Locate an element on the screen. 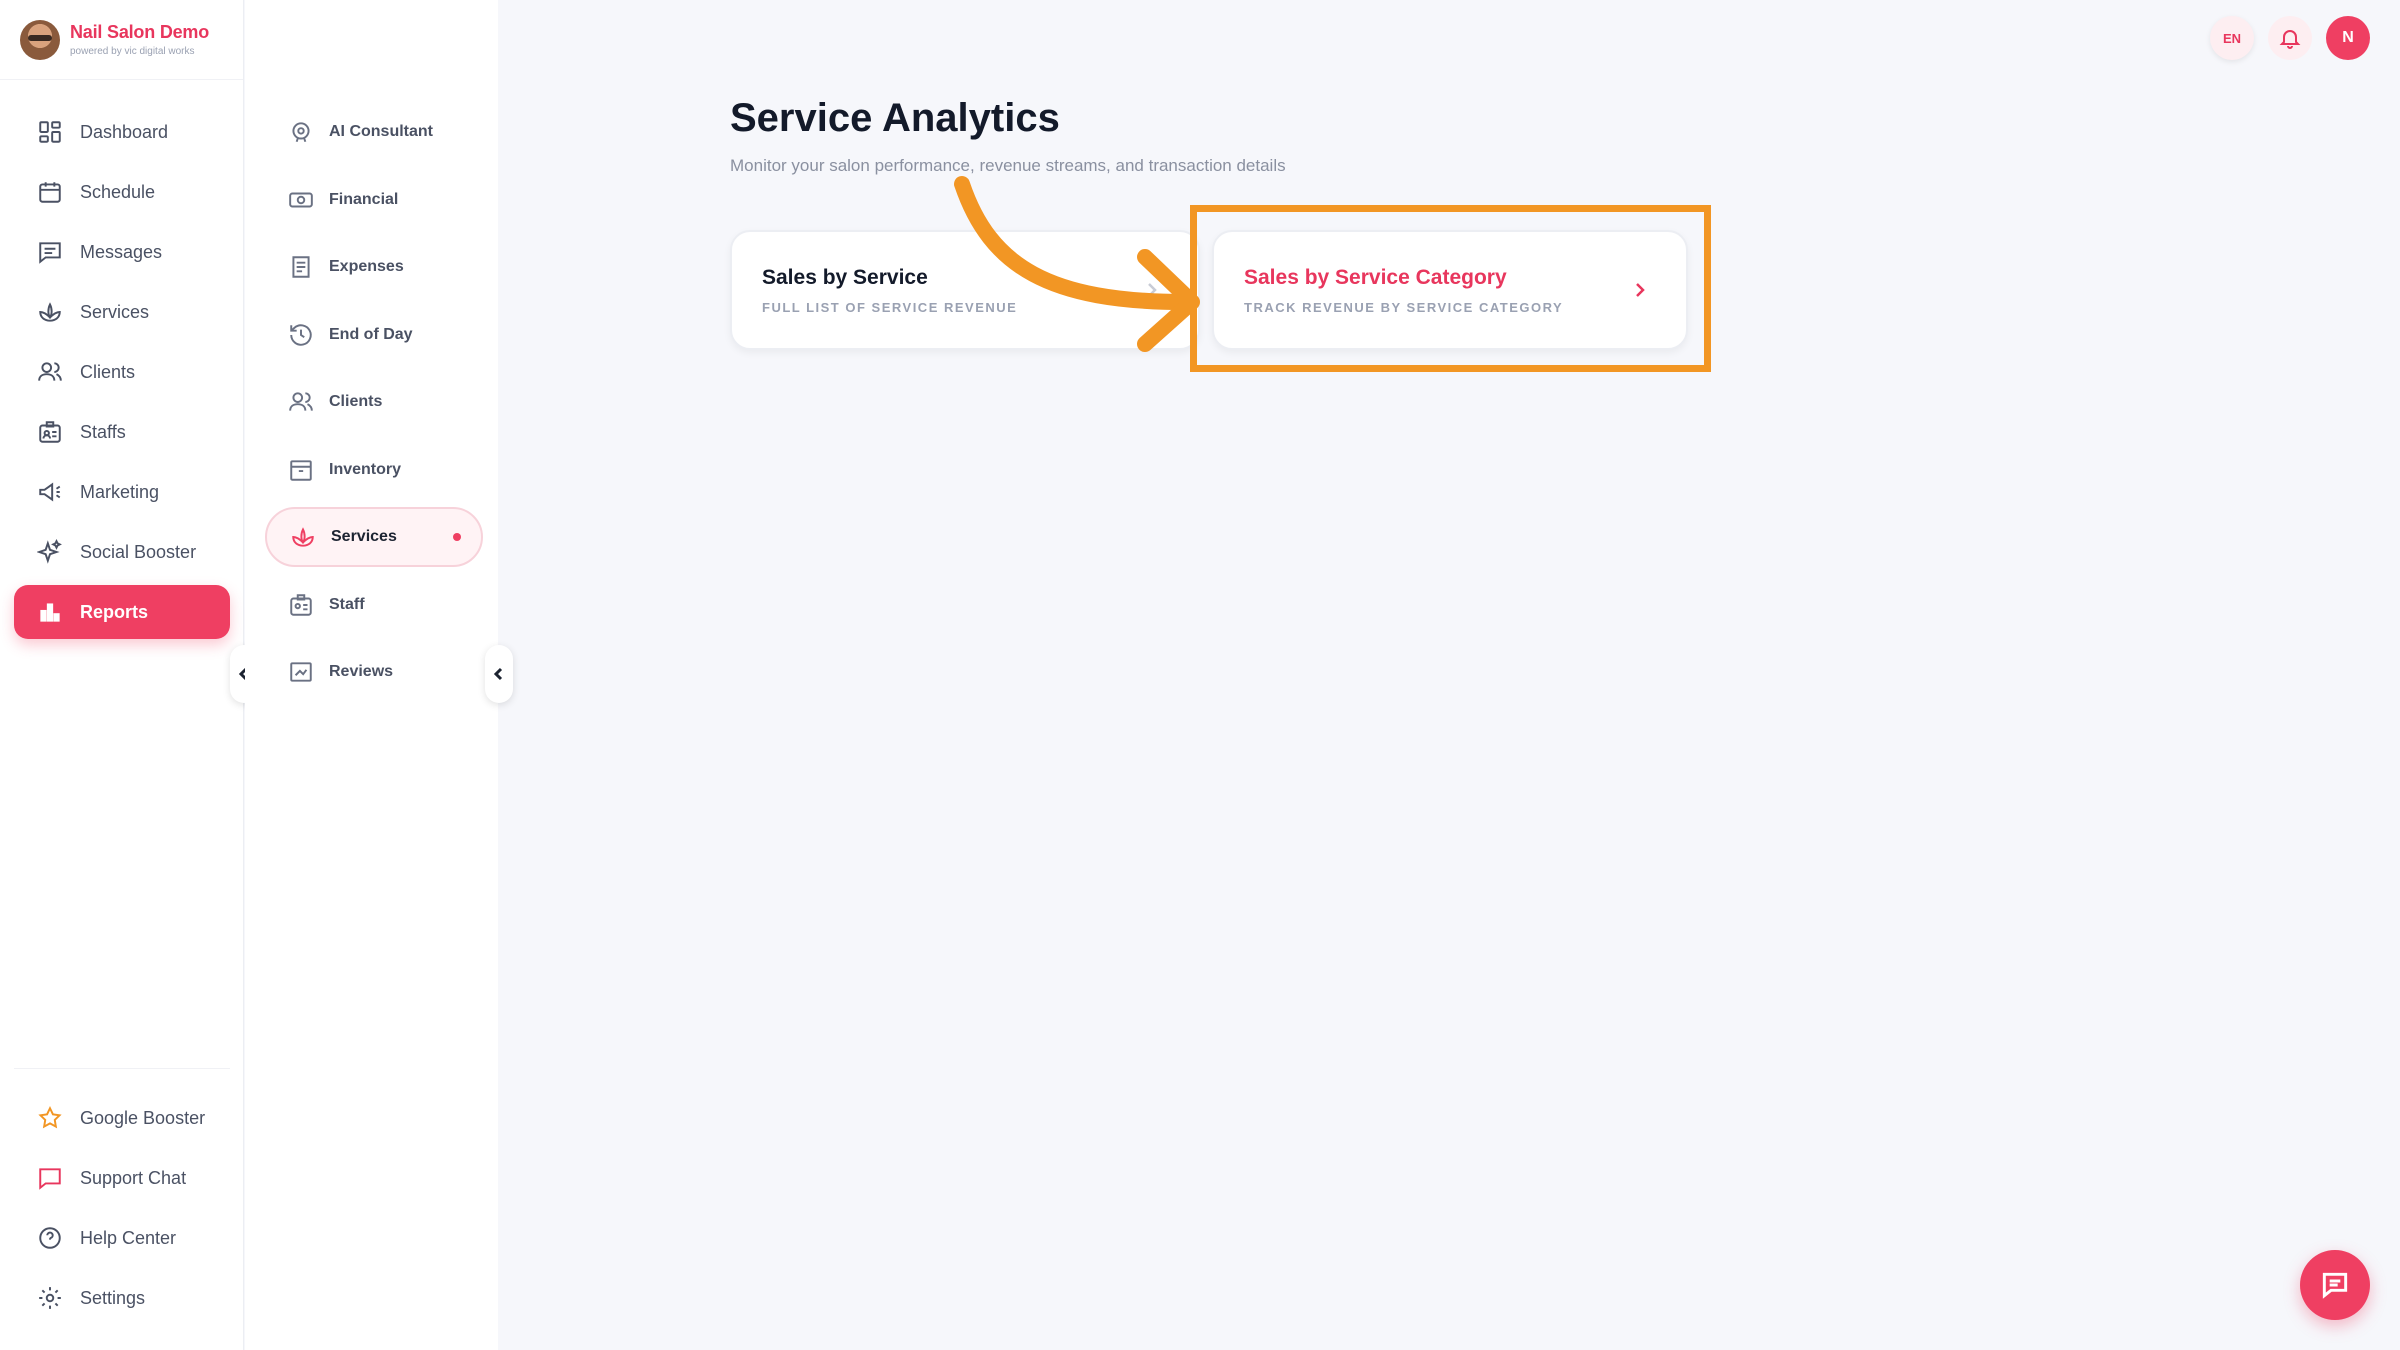 This screenshot has width=2400, height=1350. sidebar-item-marketing: Marketing is located at coordinates (122, 492).